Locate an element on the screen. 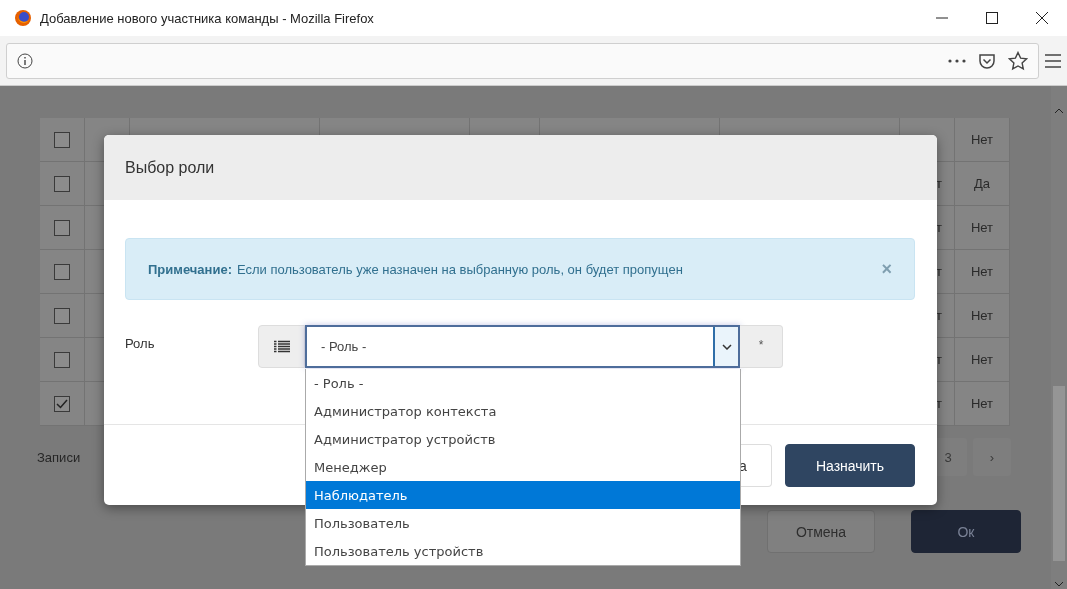 The width and height of the screenshot is (1067, 589). table-cell: Да is located at coordinates (982, 183).